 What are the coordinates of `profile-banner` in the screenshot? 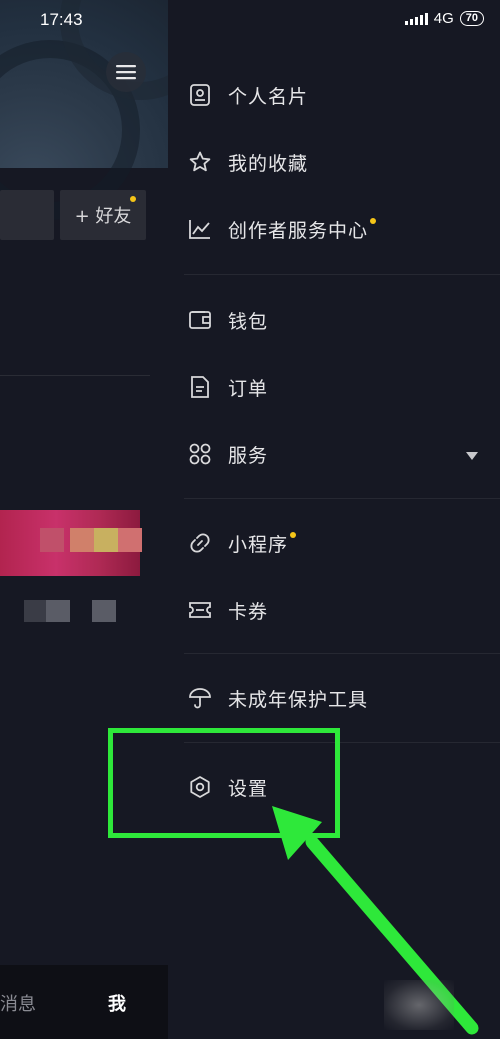 It's located at (84, 110).